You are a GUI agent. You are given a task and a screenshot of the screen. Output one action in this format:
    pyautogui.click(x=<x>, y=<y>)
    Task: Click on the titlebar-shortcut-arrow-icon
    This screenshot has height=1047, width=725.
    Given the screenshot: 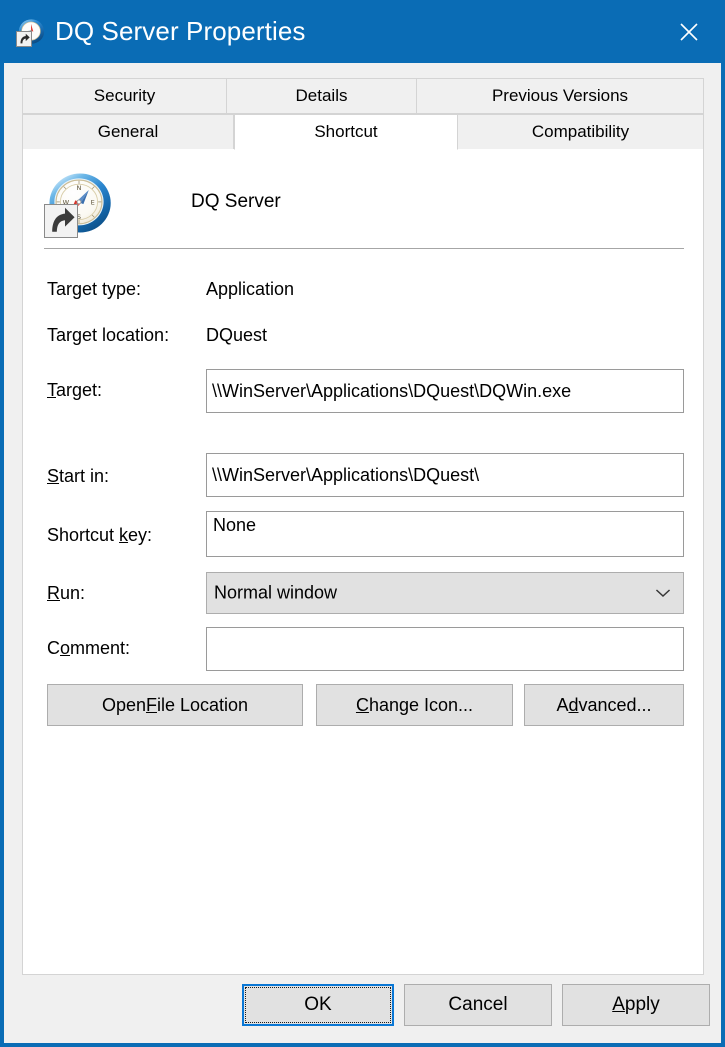 What is the action you would take?
    pyautogui.click(x=24, y=38)
    